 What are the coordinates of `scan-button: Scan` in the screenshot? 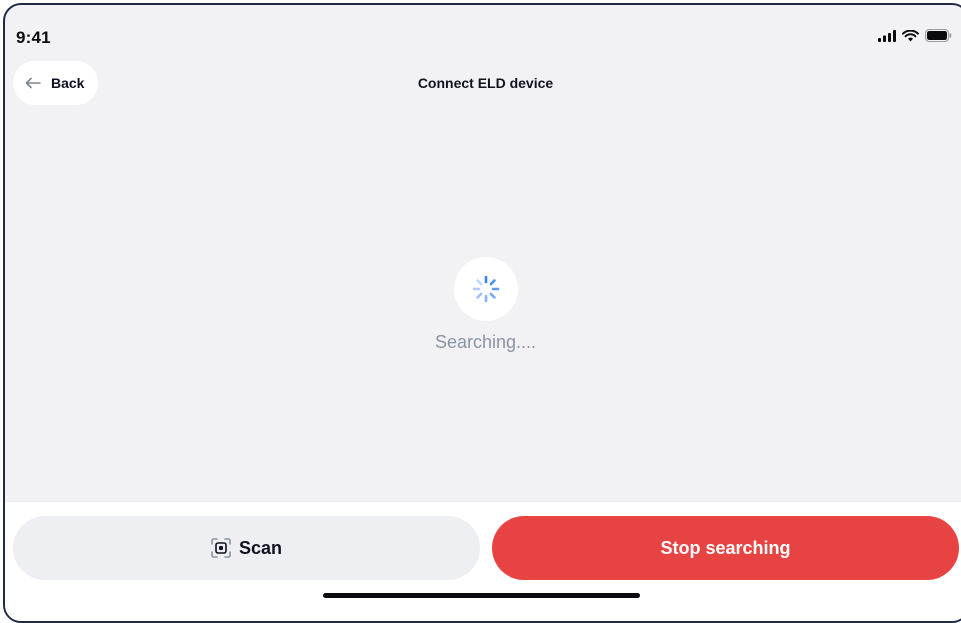 It's located at (246, 548).